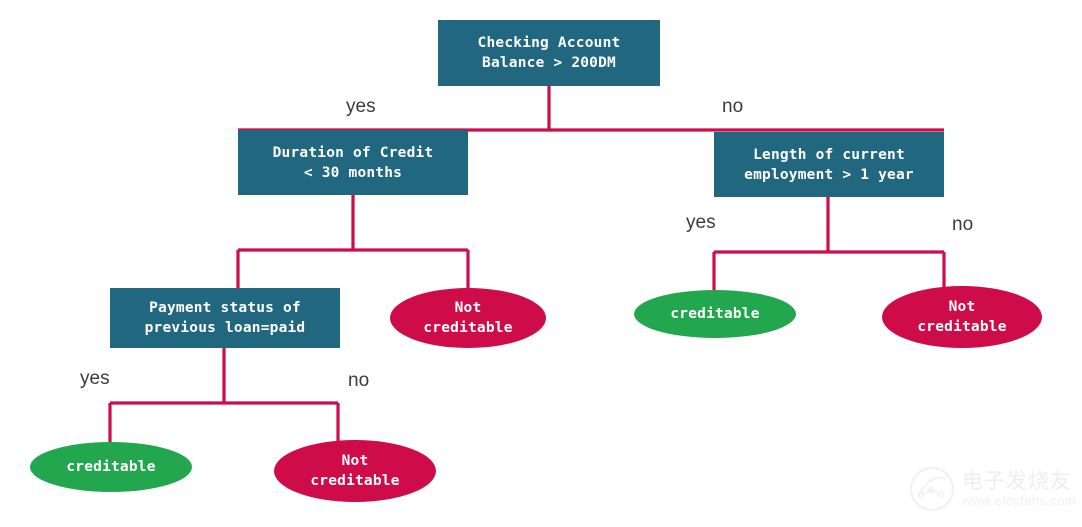 This screenshot has width=1082, height=527. What do you see at coordinates (95, 378) in the screenshot?
I see `edge-label-payment-yes: yes` at bounding box center [95, 378].